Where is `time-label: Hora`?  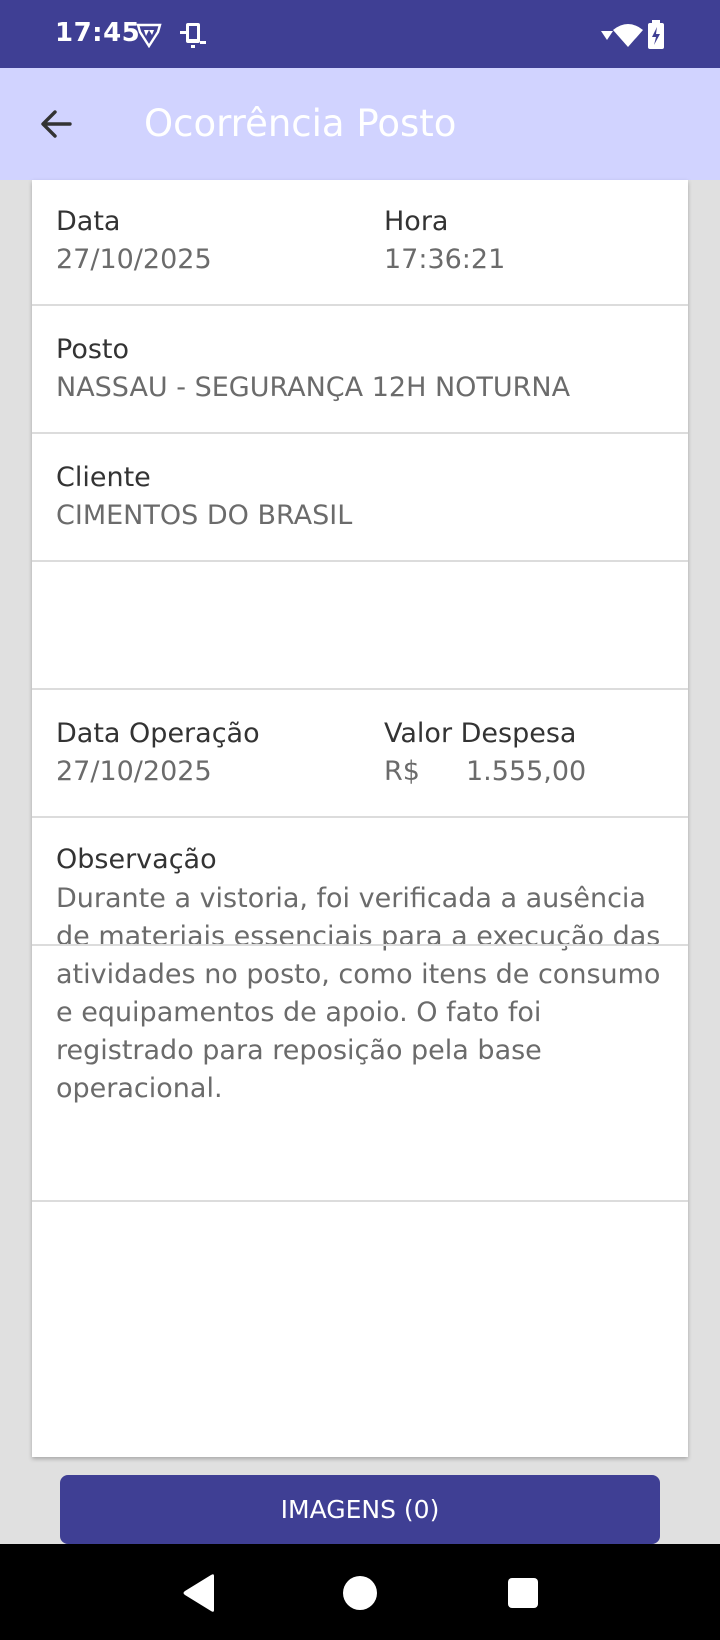 time-label: Hora is located at coordinates (416, 221).